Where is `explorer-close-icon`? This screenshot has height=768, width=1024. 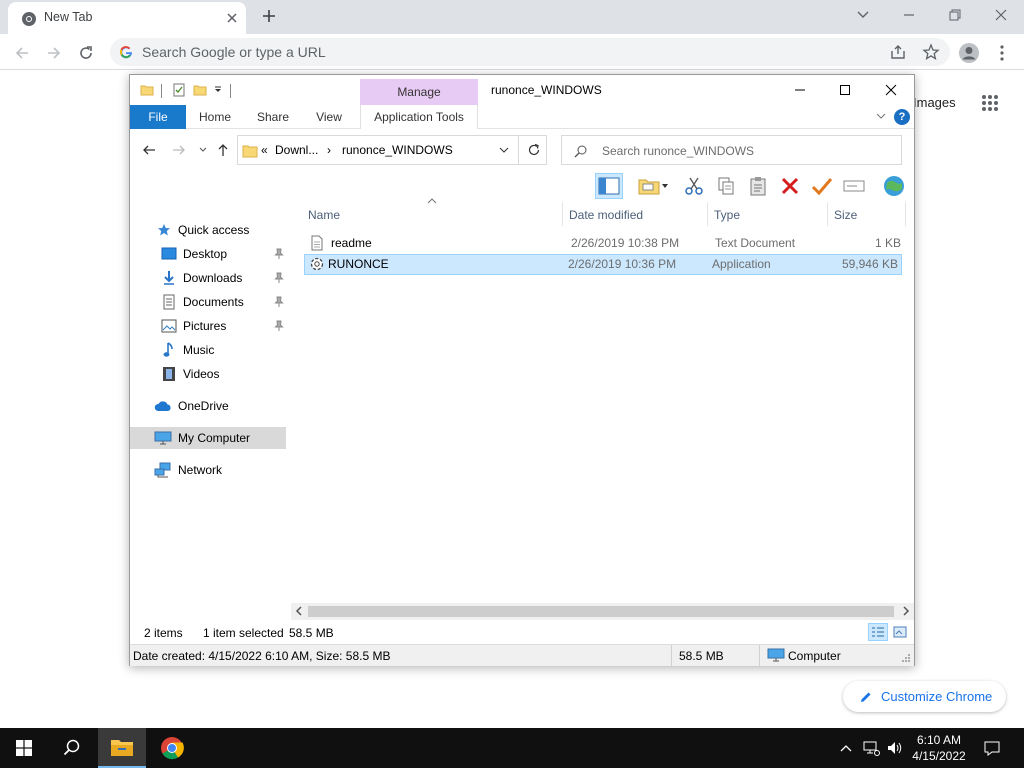
explorer-close-icon is located at coordinates (891, 90).